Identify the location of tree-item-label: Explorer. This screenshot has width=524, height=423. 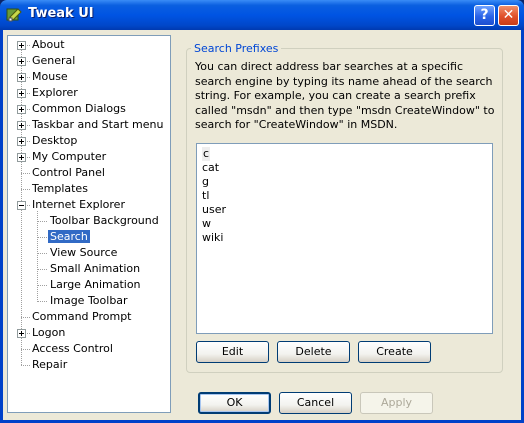
(55, 92).